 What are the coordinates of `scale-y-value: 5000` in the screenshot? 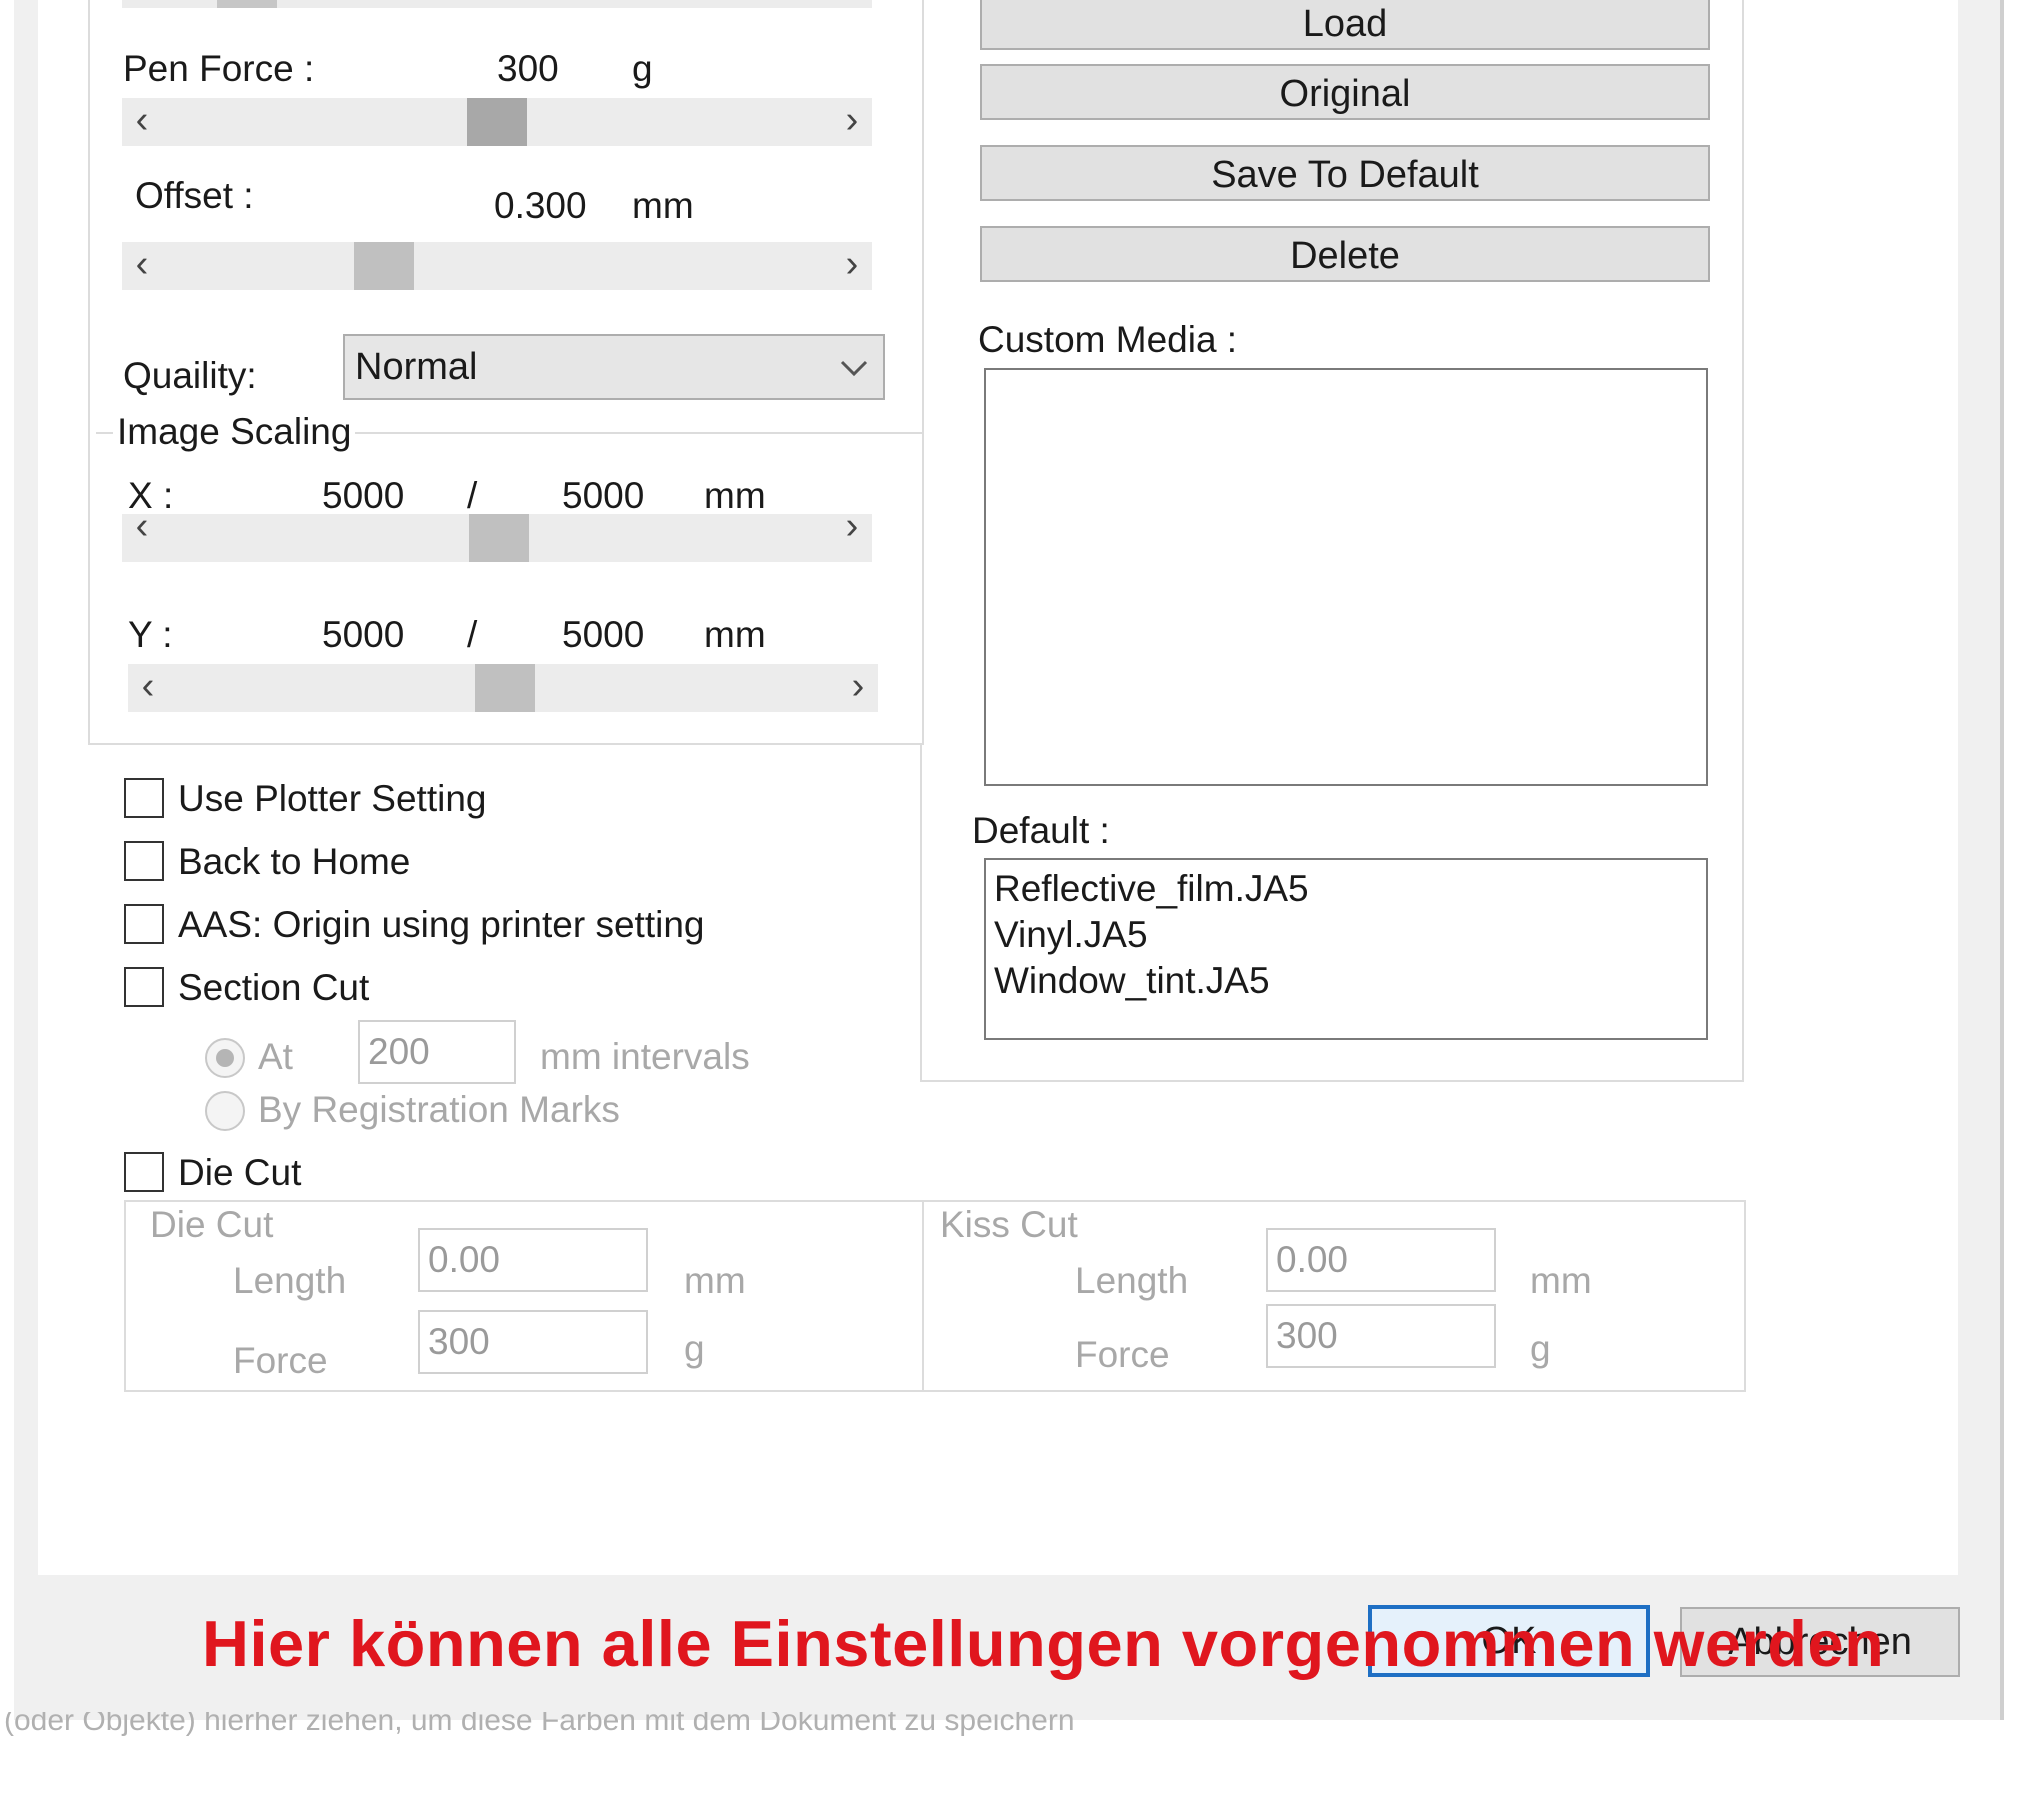 It's located at (363, 634).